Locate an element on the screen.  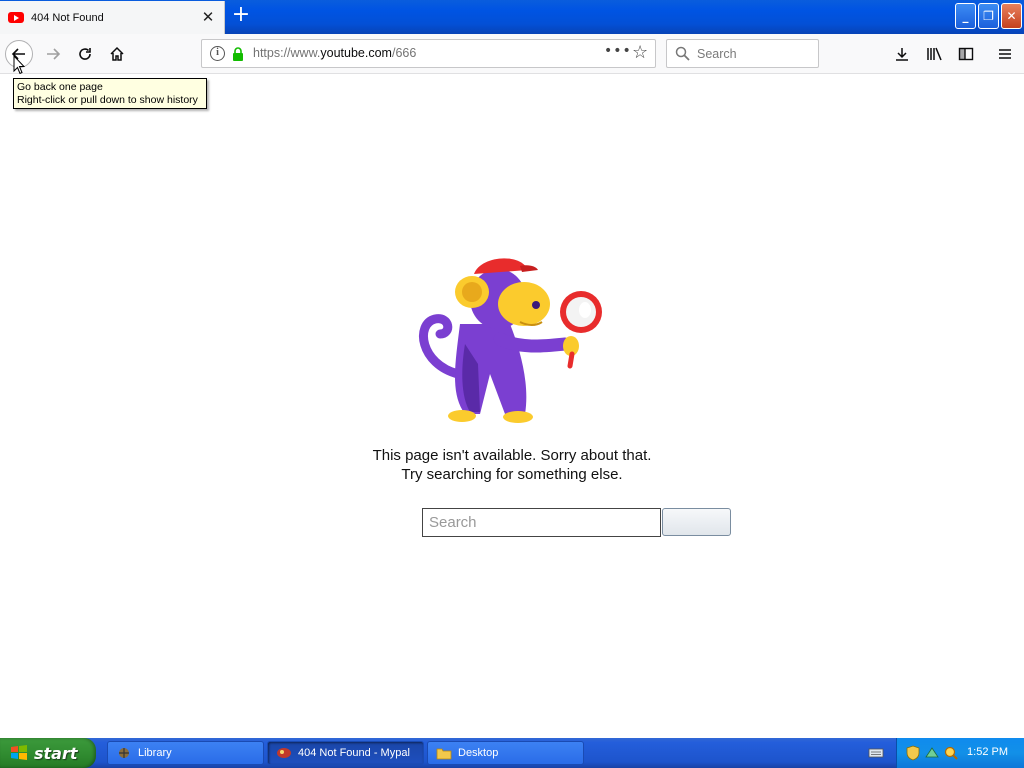
system-tray: 1:52 PM is located at coordinates (960, 753).